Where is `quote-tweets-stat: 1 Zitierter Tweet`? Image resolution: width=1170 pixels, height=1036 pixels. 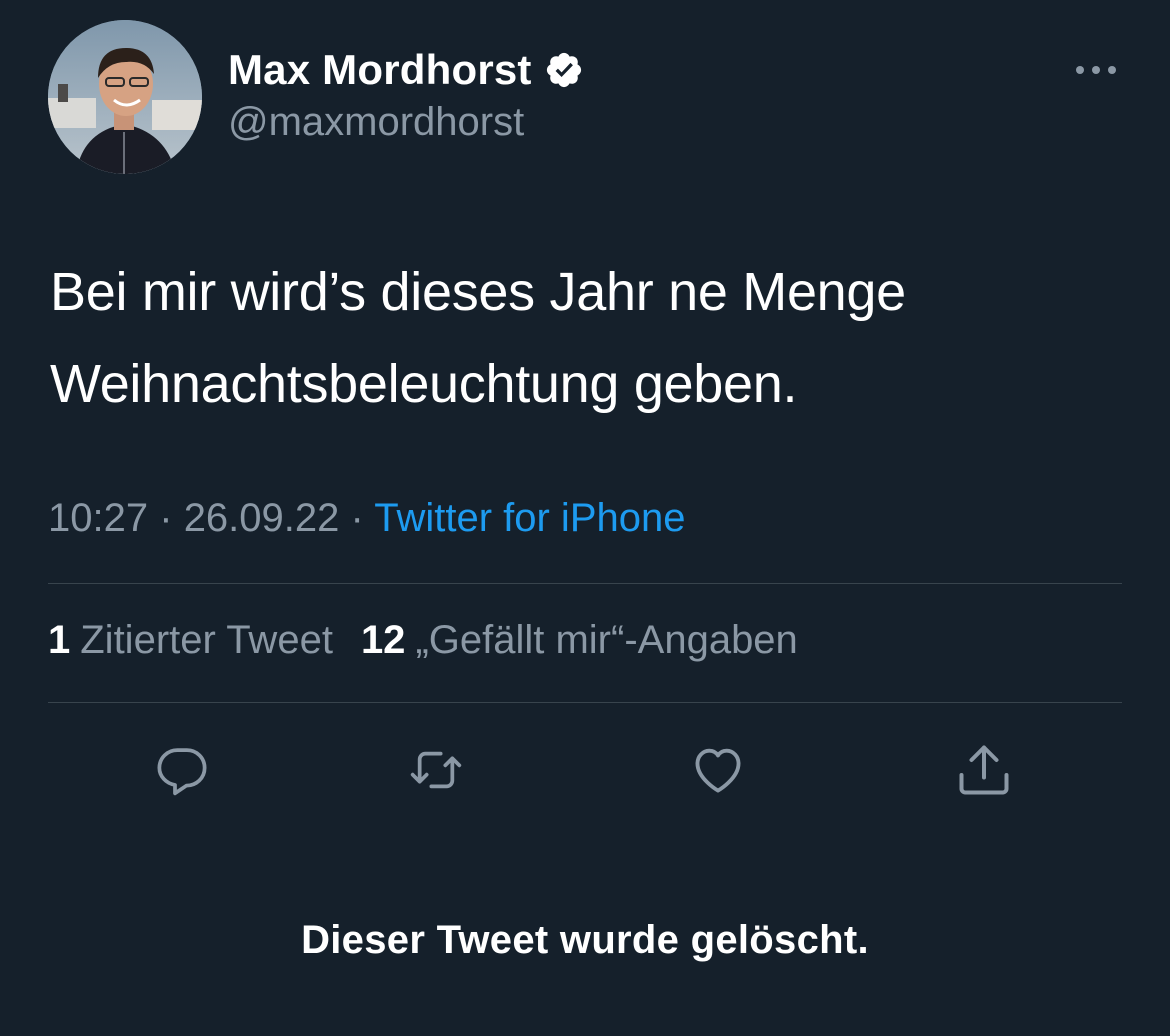 quote-tweets-stat: 1 Zitierter Tweet is located at coordinates (190, 640).